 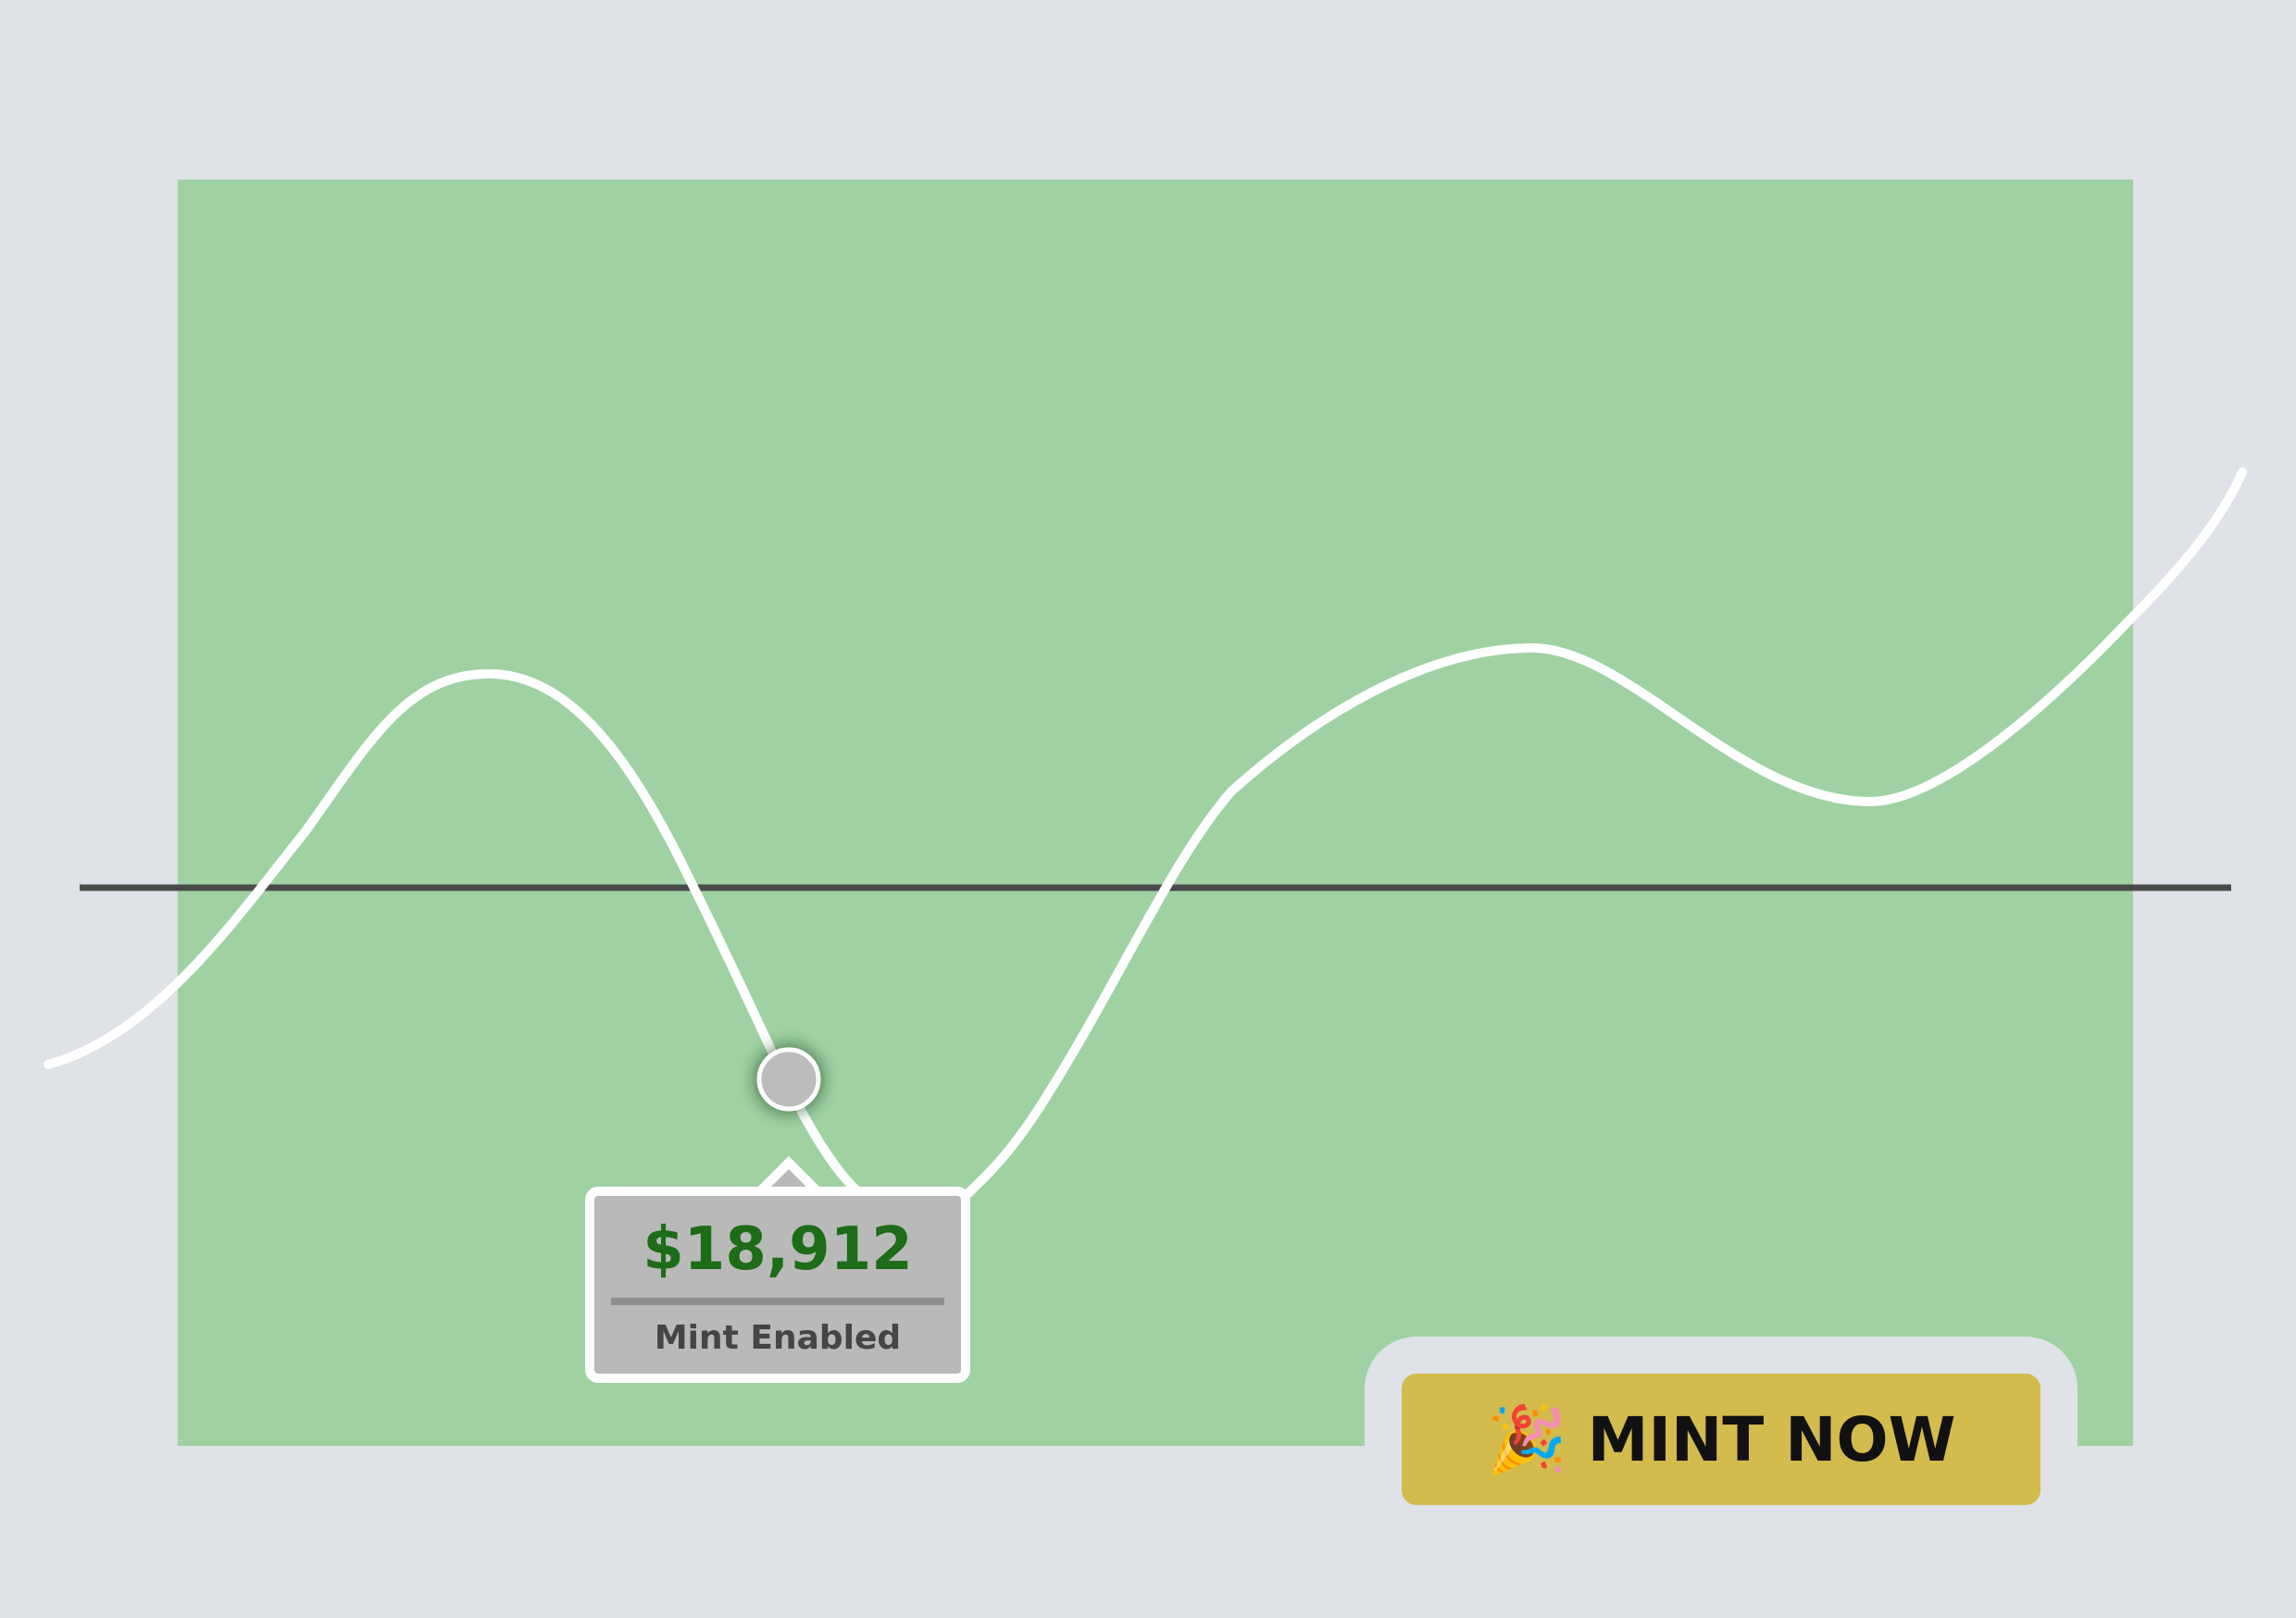 I want to click on tooltip-status-label: Mint Enabled, so click(x=778, y=1338).